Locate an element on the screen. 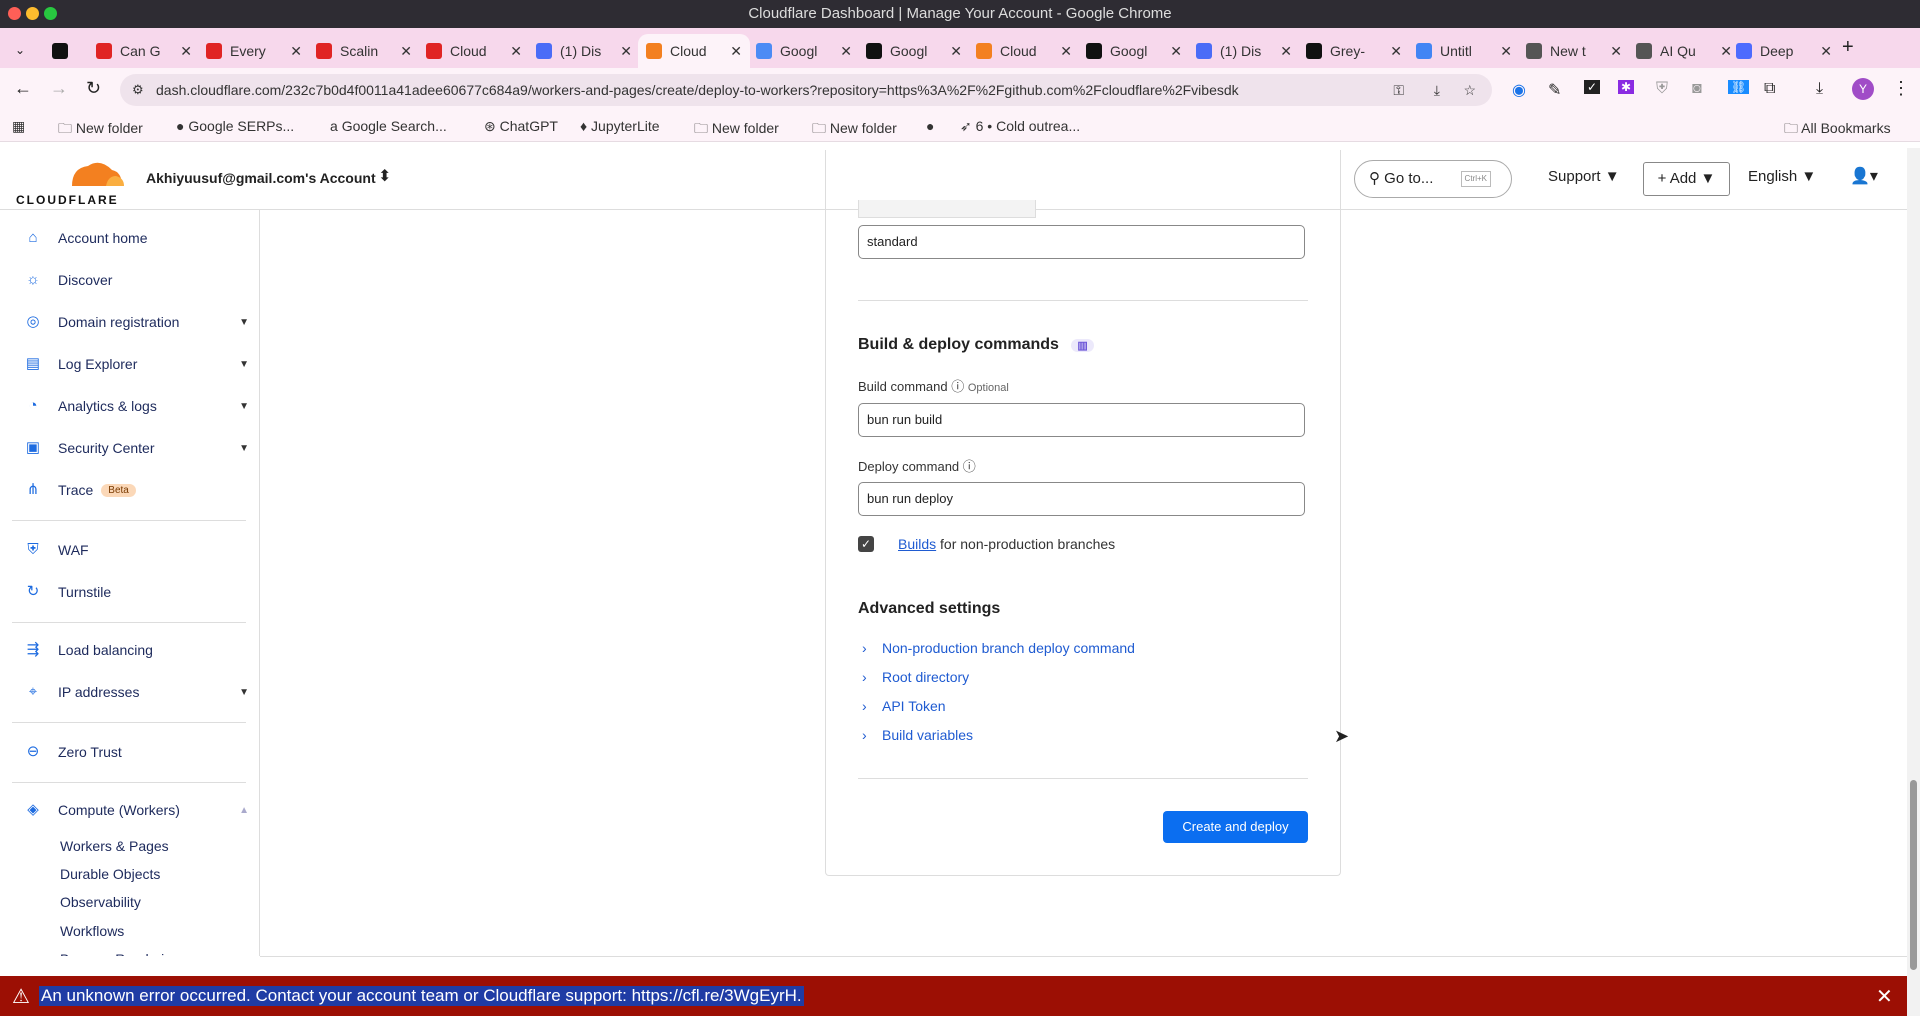 The image size is (1920, 1016). maximize-window-button is located at coordinates (50, 13).